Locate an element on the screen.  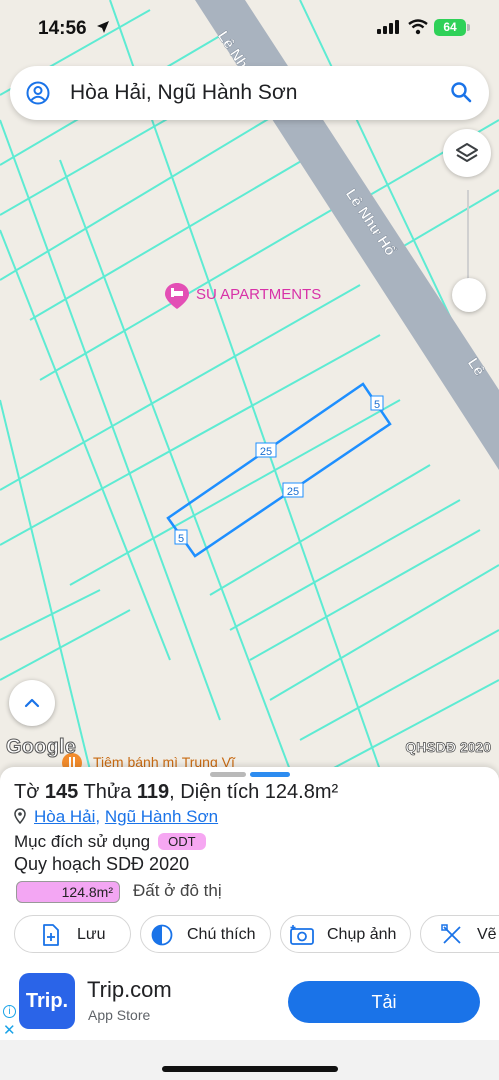
area-description: Đất ở đô thị is located at coordinates (177, 890).